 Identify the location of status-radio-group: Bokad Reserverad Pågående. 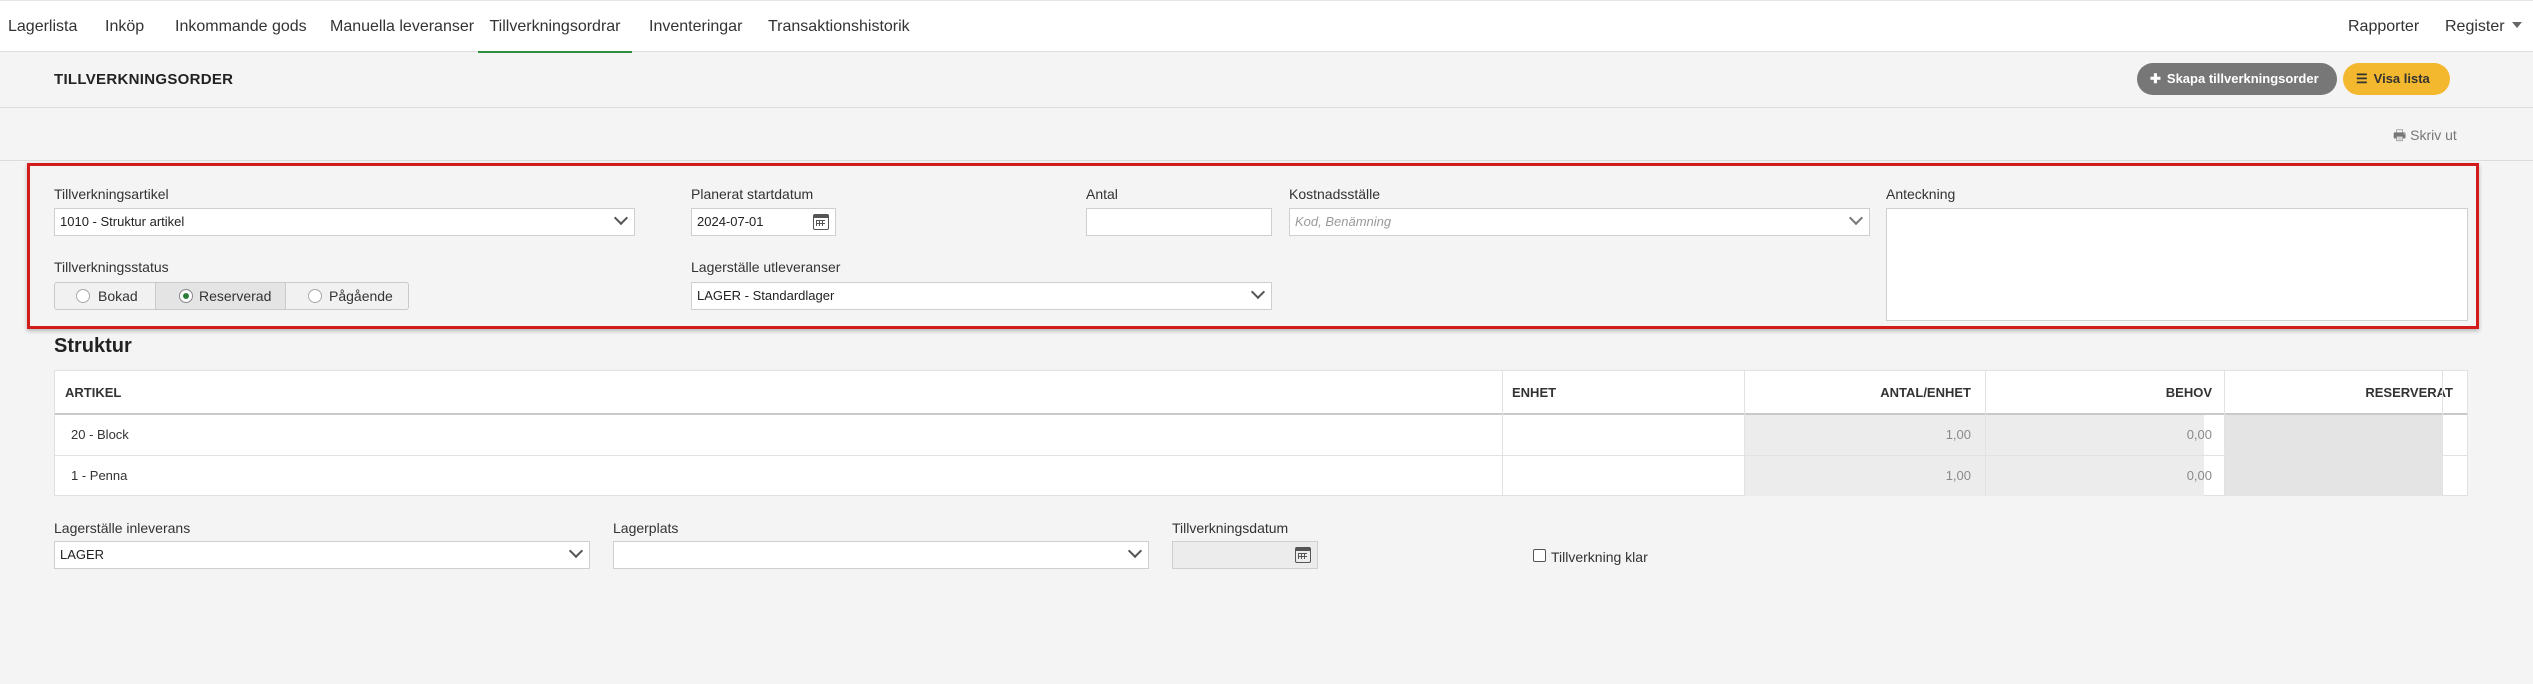
(231, 296).